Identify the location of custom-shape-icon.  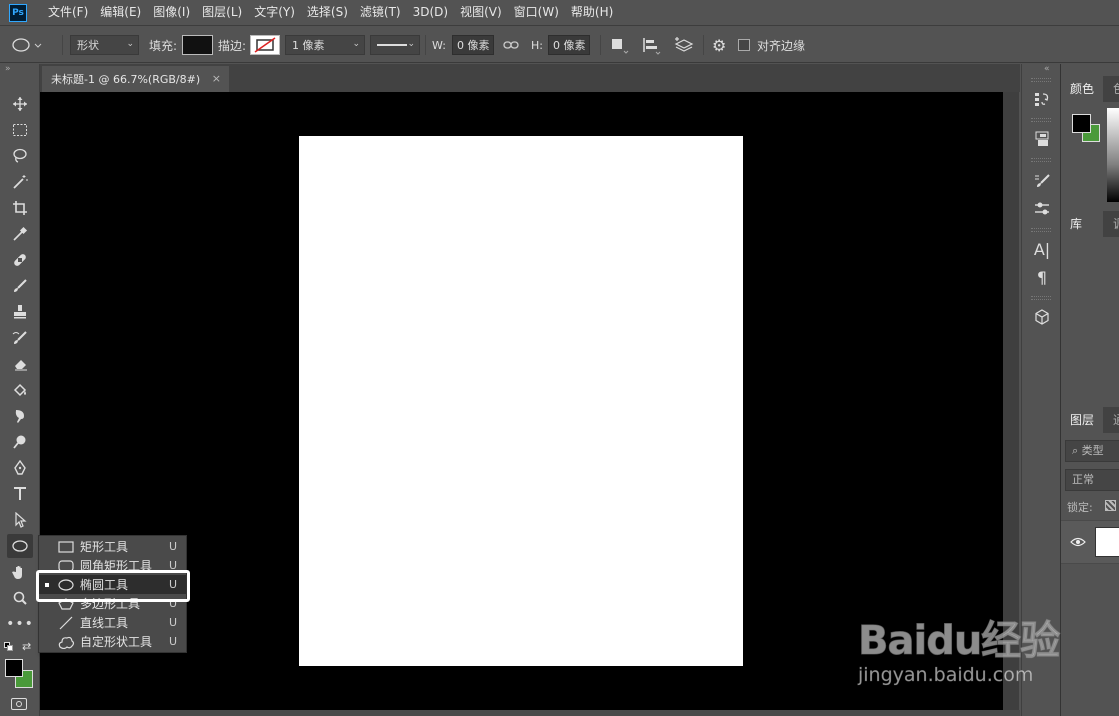
(66, 641).